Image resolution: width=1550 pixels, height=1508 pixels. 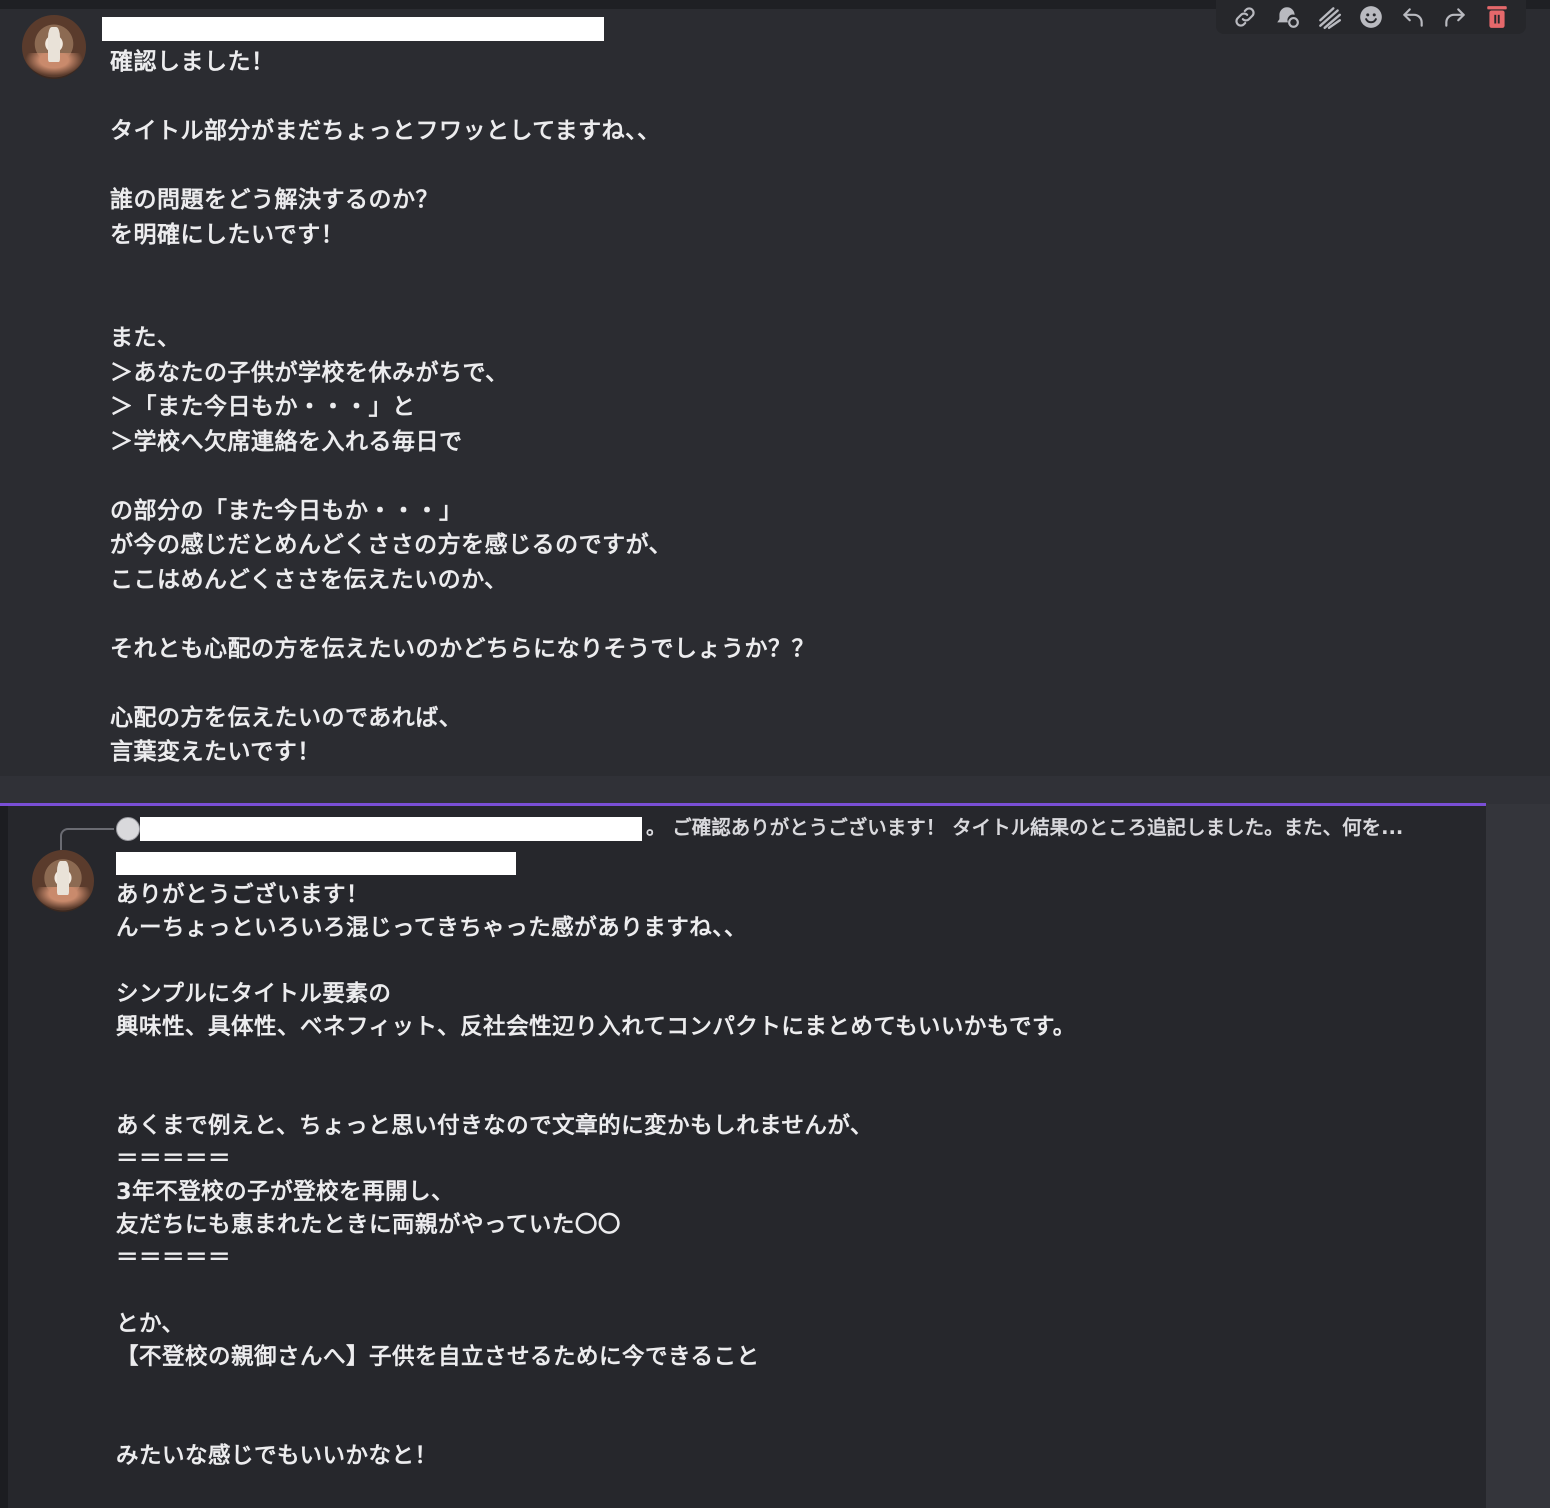 I want to click on emoji-icon, so click(x=1371, y=17).